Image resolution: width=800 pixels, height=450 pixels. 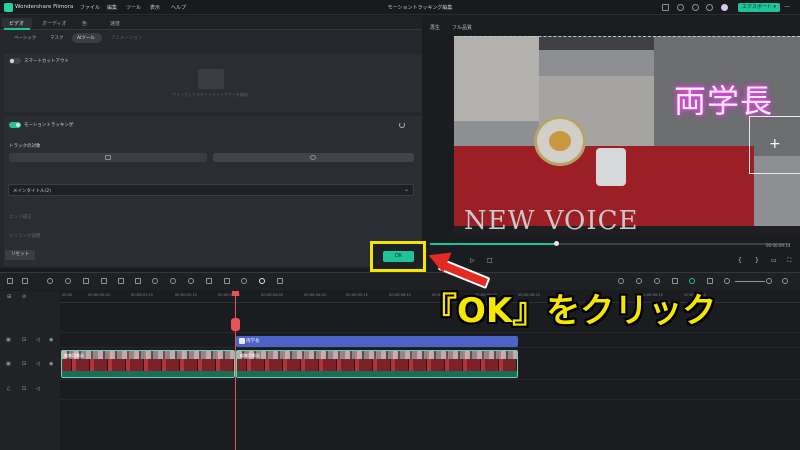 What do you see at coordinates (71, 125) in the screenshot?
I see `help-icon: ⓘ` at bounding box center [71, 125].